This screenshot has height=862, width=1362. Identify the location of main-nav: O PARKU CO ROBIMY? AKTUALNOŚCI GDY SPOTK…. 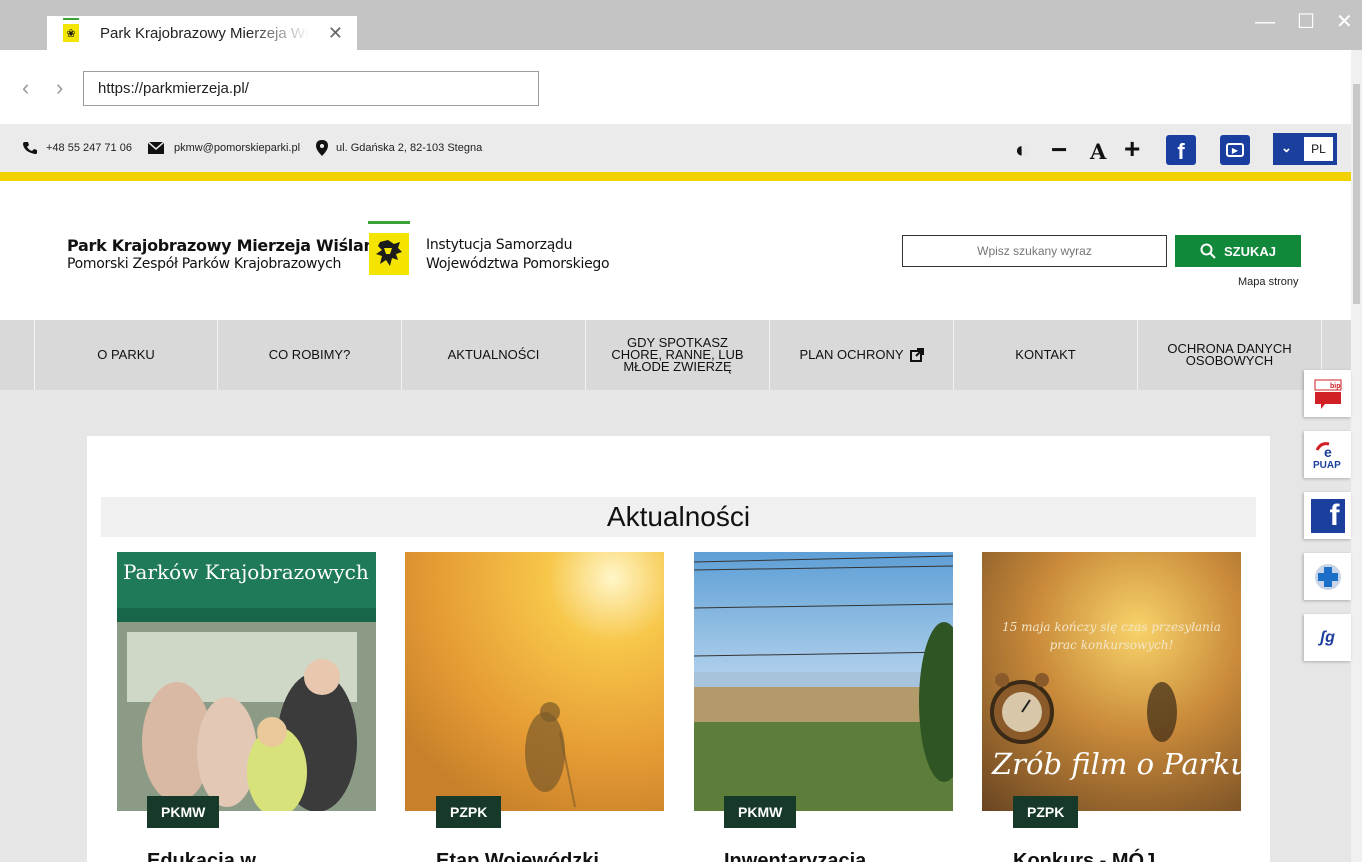
(678, 355).